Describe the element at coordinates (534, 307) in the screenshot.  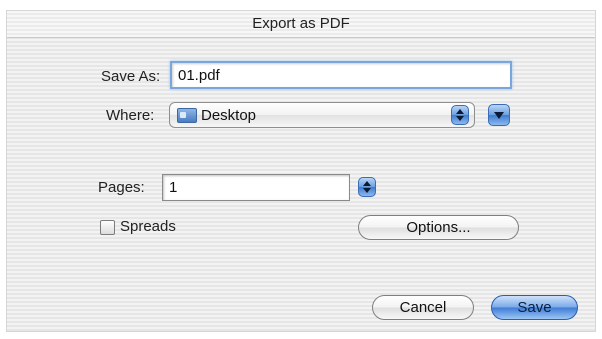
I see `save-button: Save` at that location.